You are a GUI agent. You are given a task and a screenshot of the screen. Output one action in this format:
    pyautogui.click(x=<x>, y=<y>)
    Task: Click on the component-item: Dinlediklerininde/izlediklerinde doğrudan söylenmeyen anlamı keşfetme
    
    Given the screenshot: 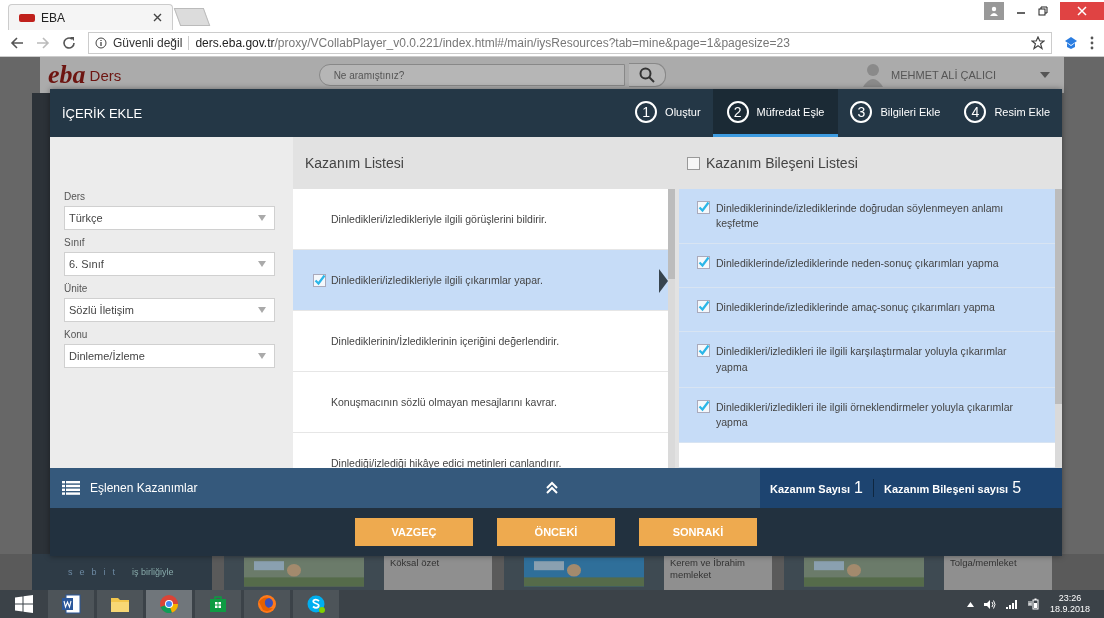 What is the action you would take?
    pyautogui.click(x=867, y=217)
    